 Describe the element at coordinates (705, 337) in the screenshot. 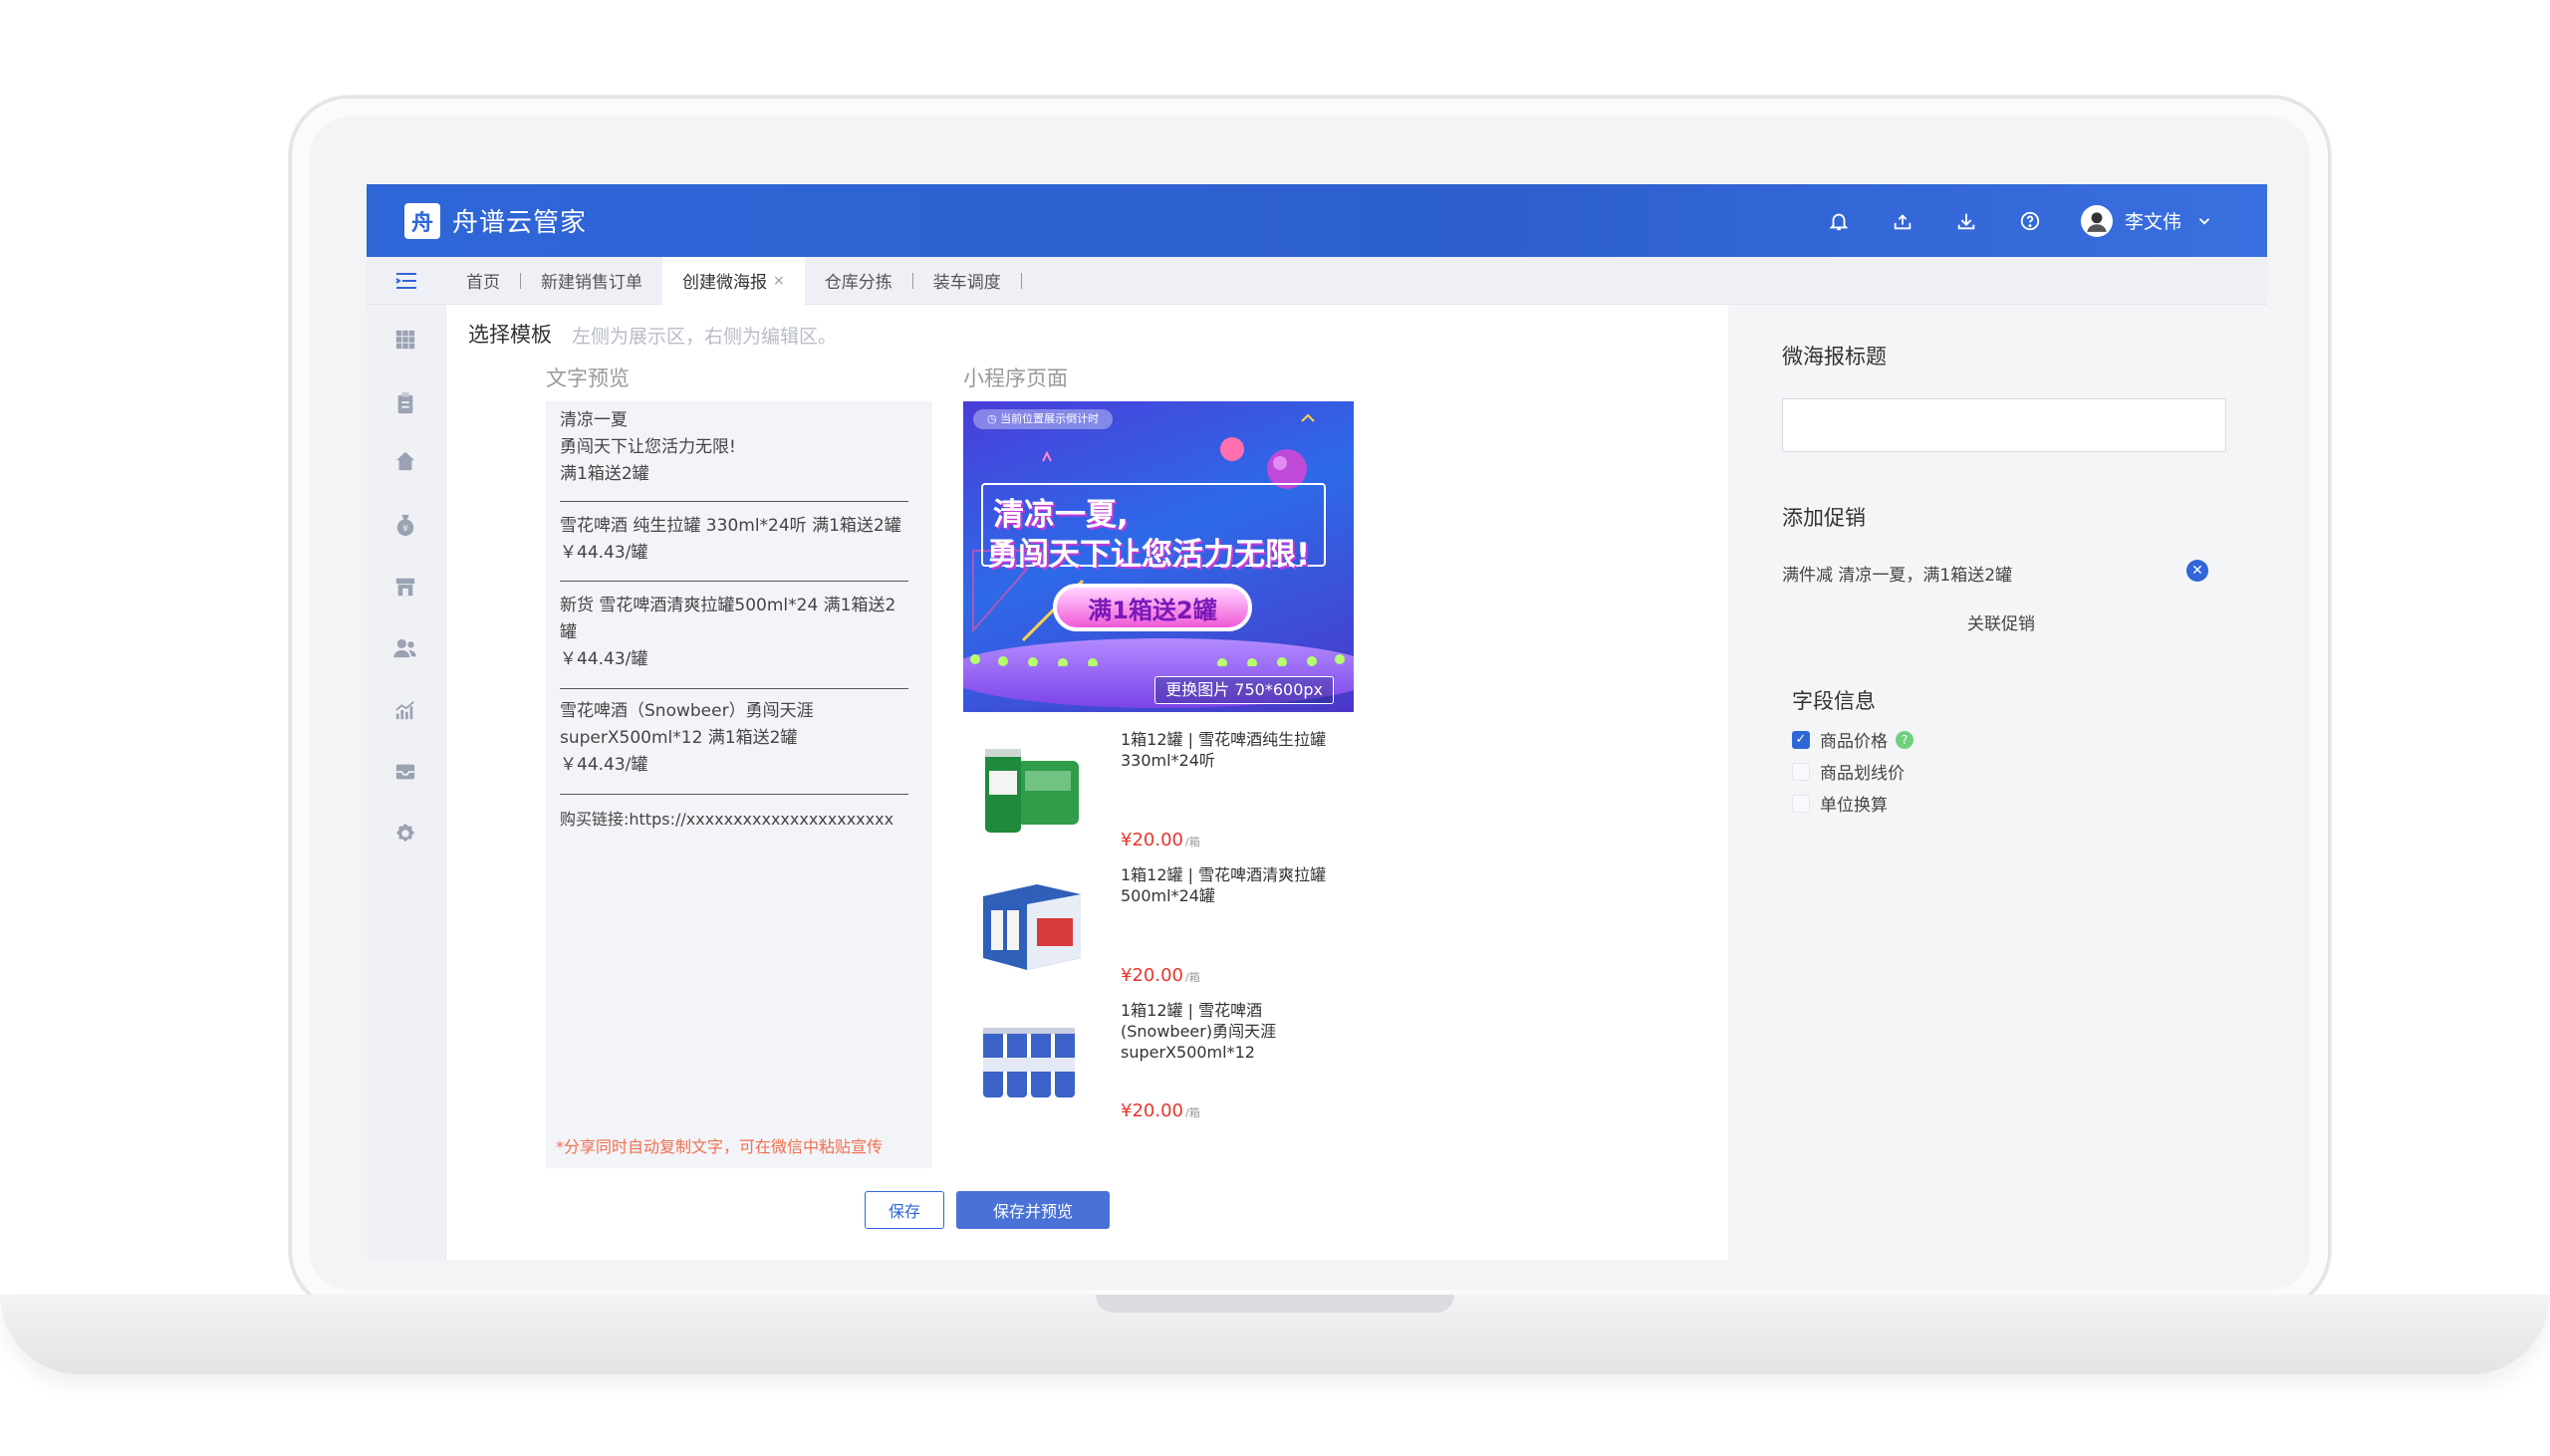

I see `page-hint: 左侧为展示区，右侧为编辑区。` at that location.